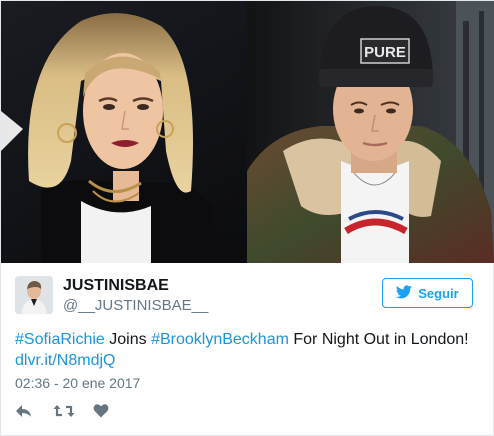  Describe the element at coordinates (116, 286) in the screenshot. I see `display-name: JUSTINISBAE` at that location.